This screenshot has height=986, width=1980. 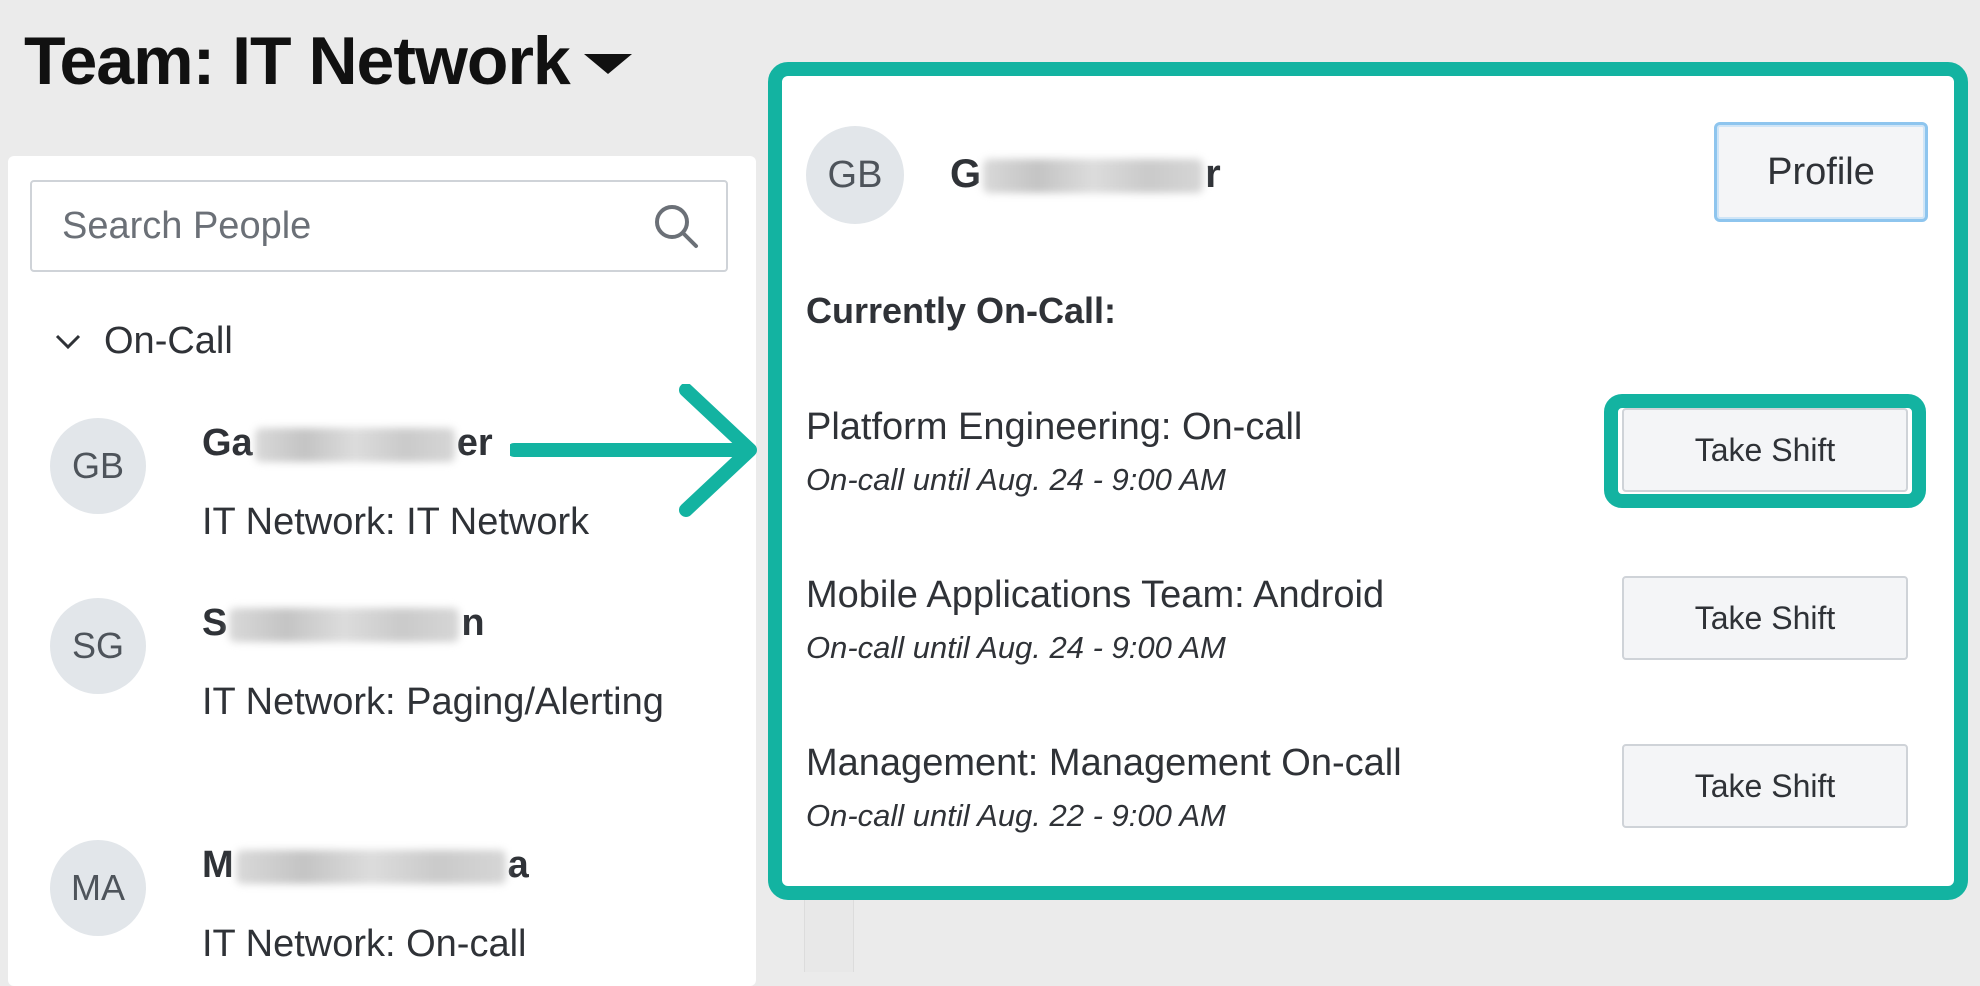 I want to click on caret-down-icon, so click(x=607, y=64).